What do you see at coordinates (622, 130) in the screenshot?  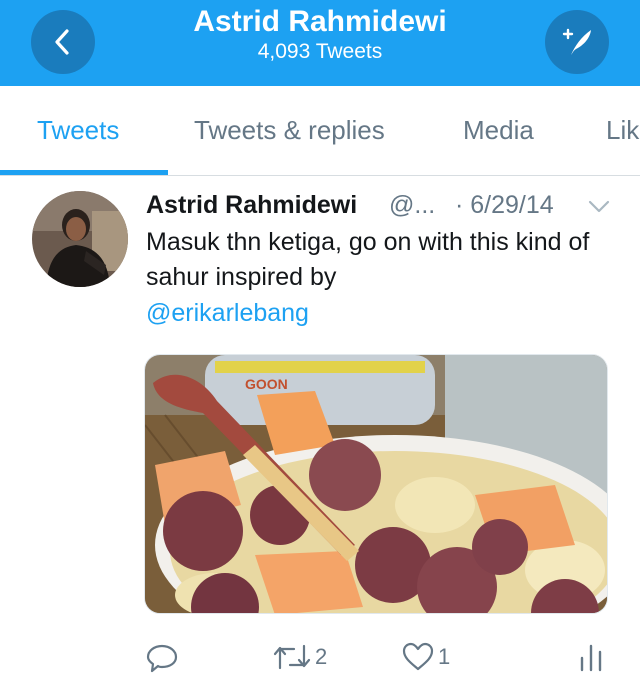 I see `tab-likes: Lik` at bounding box center [622, 130].